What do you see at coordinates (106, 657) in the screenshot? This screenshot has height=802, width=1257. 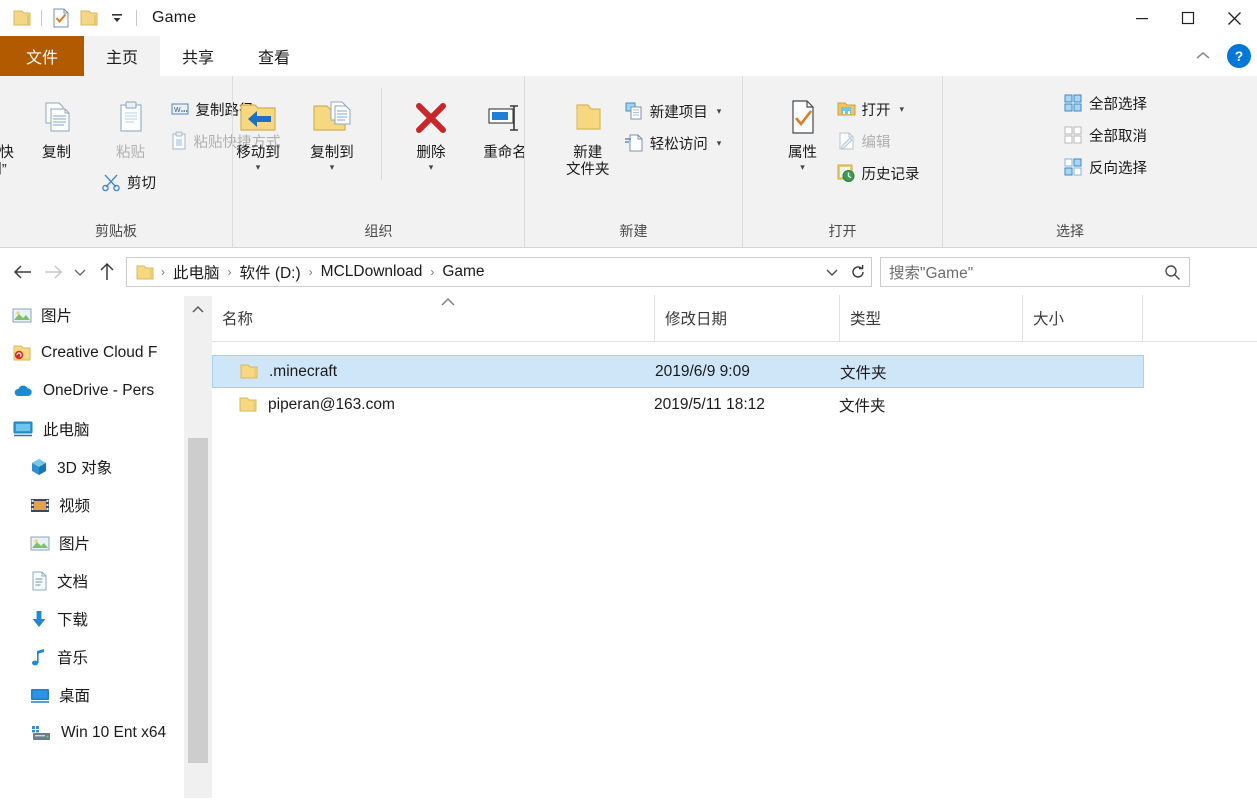 I see `sidebar-item-music: 音乐` at bounding box center [106, 657].